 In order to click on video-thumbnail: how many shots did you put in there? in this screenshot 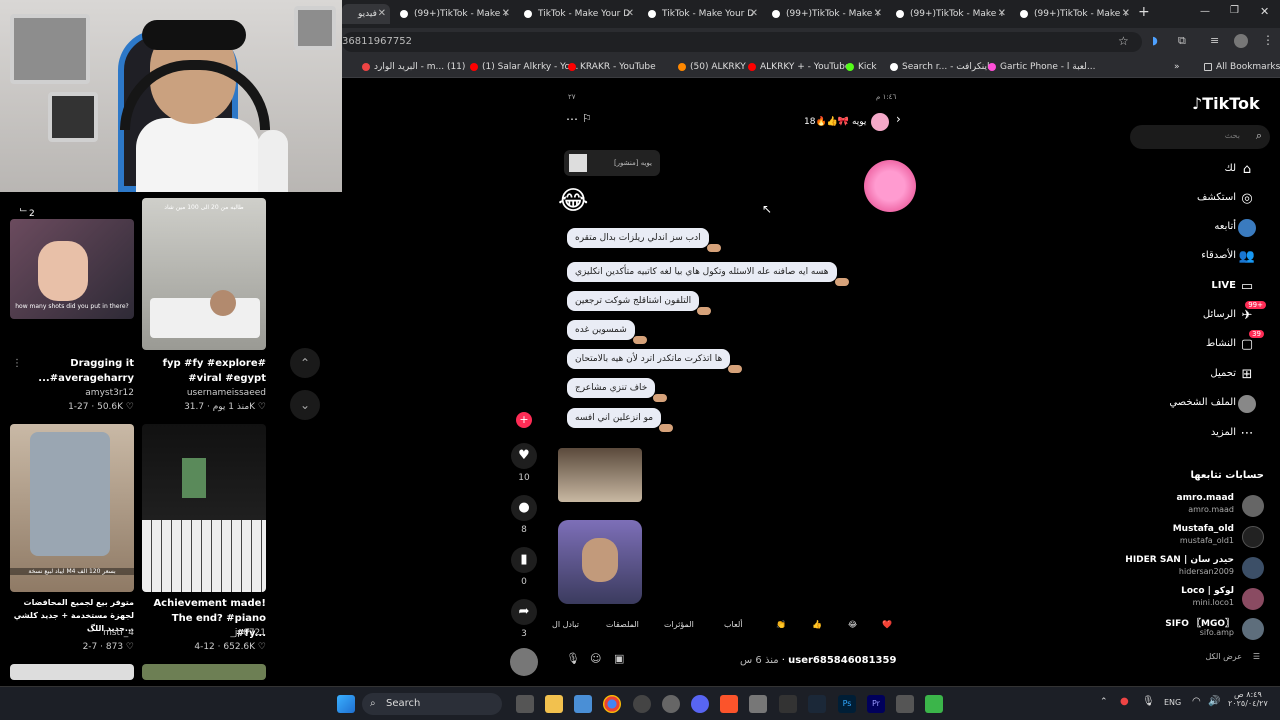, I will do `click(72, 269)`.